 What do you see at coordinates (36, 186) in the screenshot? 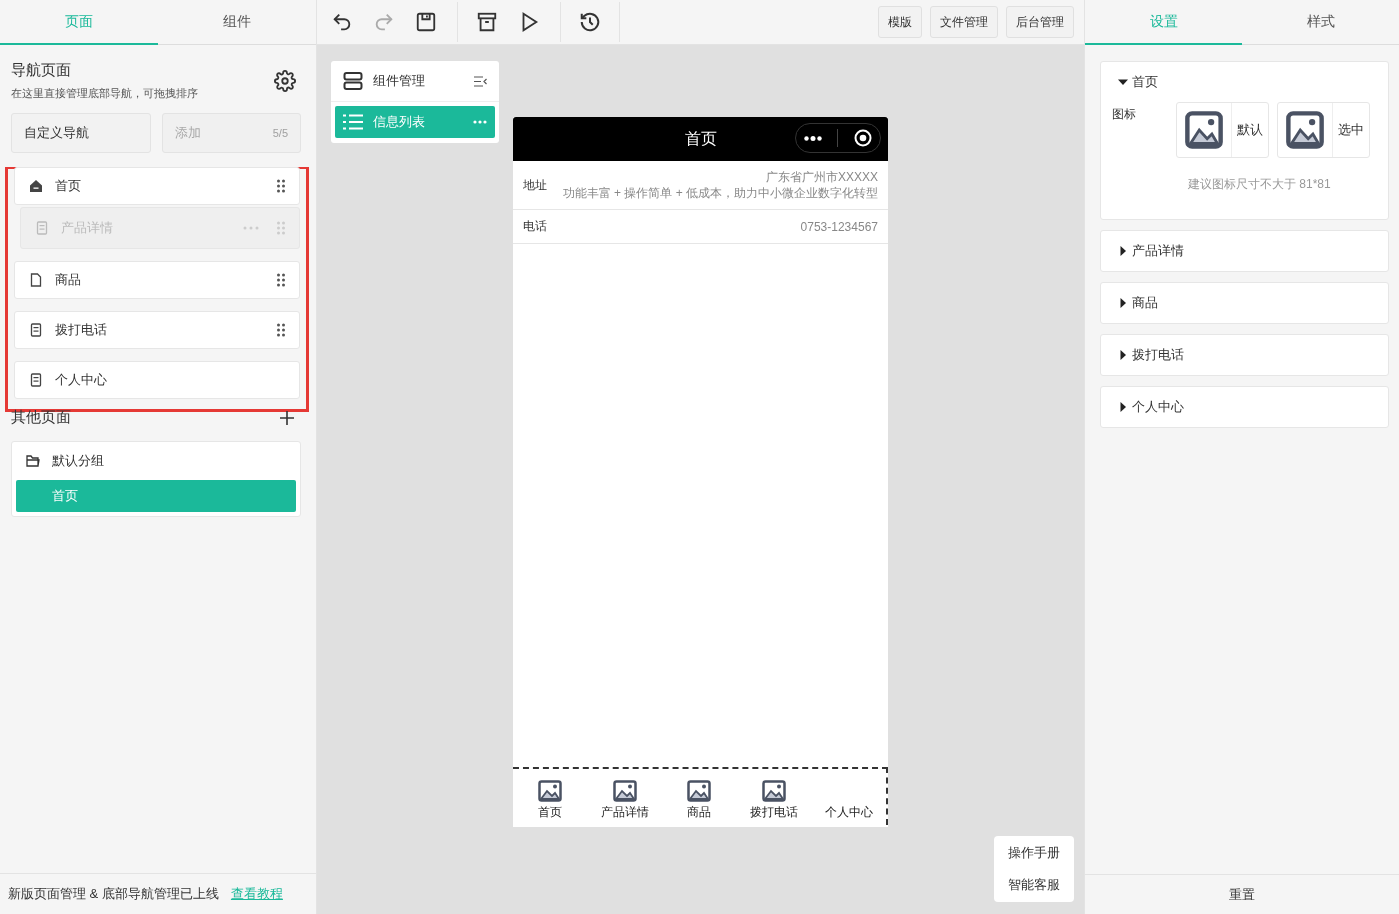
I see `home-icon` at bounding box center [36, 186].